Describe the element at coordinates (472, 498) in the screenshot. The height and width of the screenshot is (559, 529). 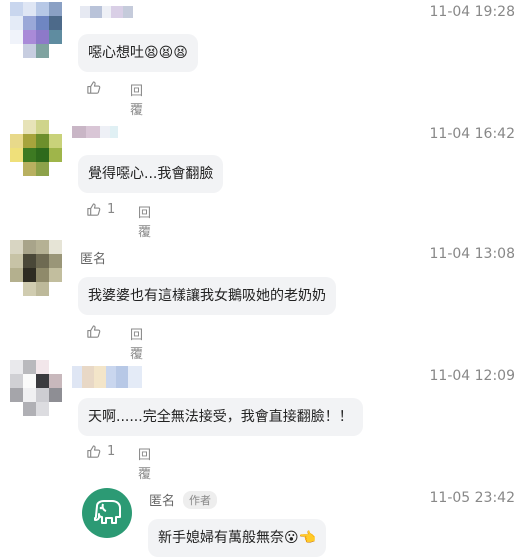
I see `comment-time: 11-05 23:42` at that location.